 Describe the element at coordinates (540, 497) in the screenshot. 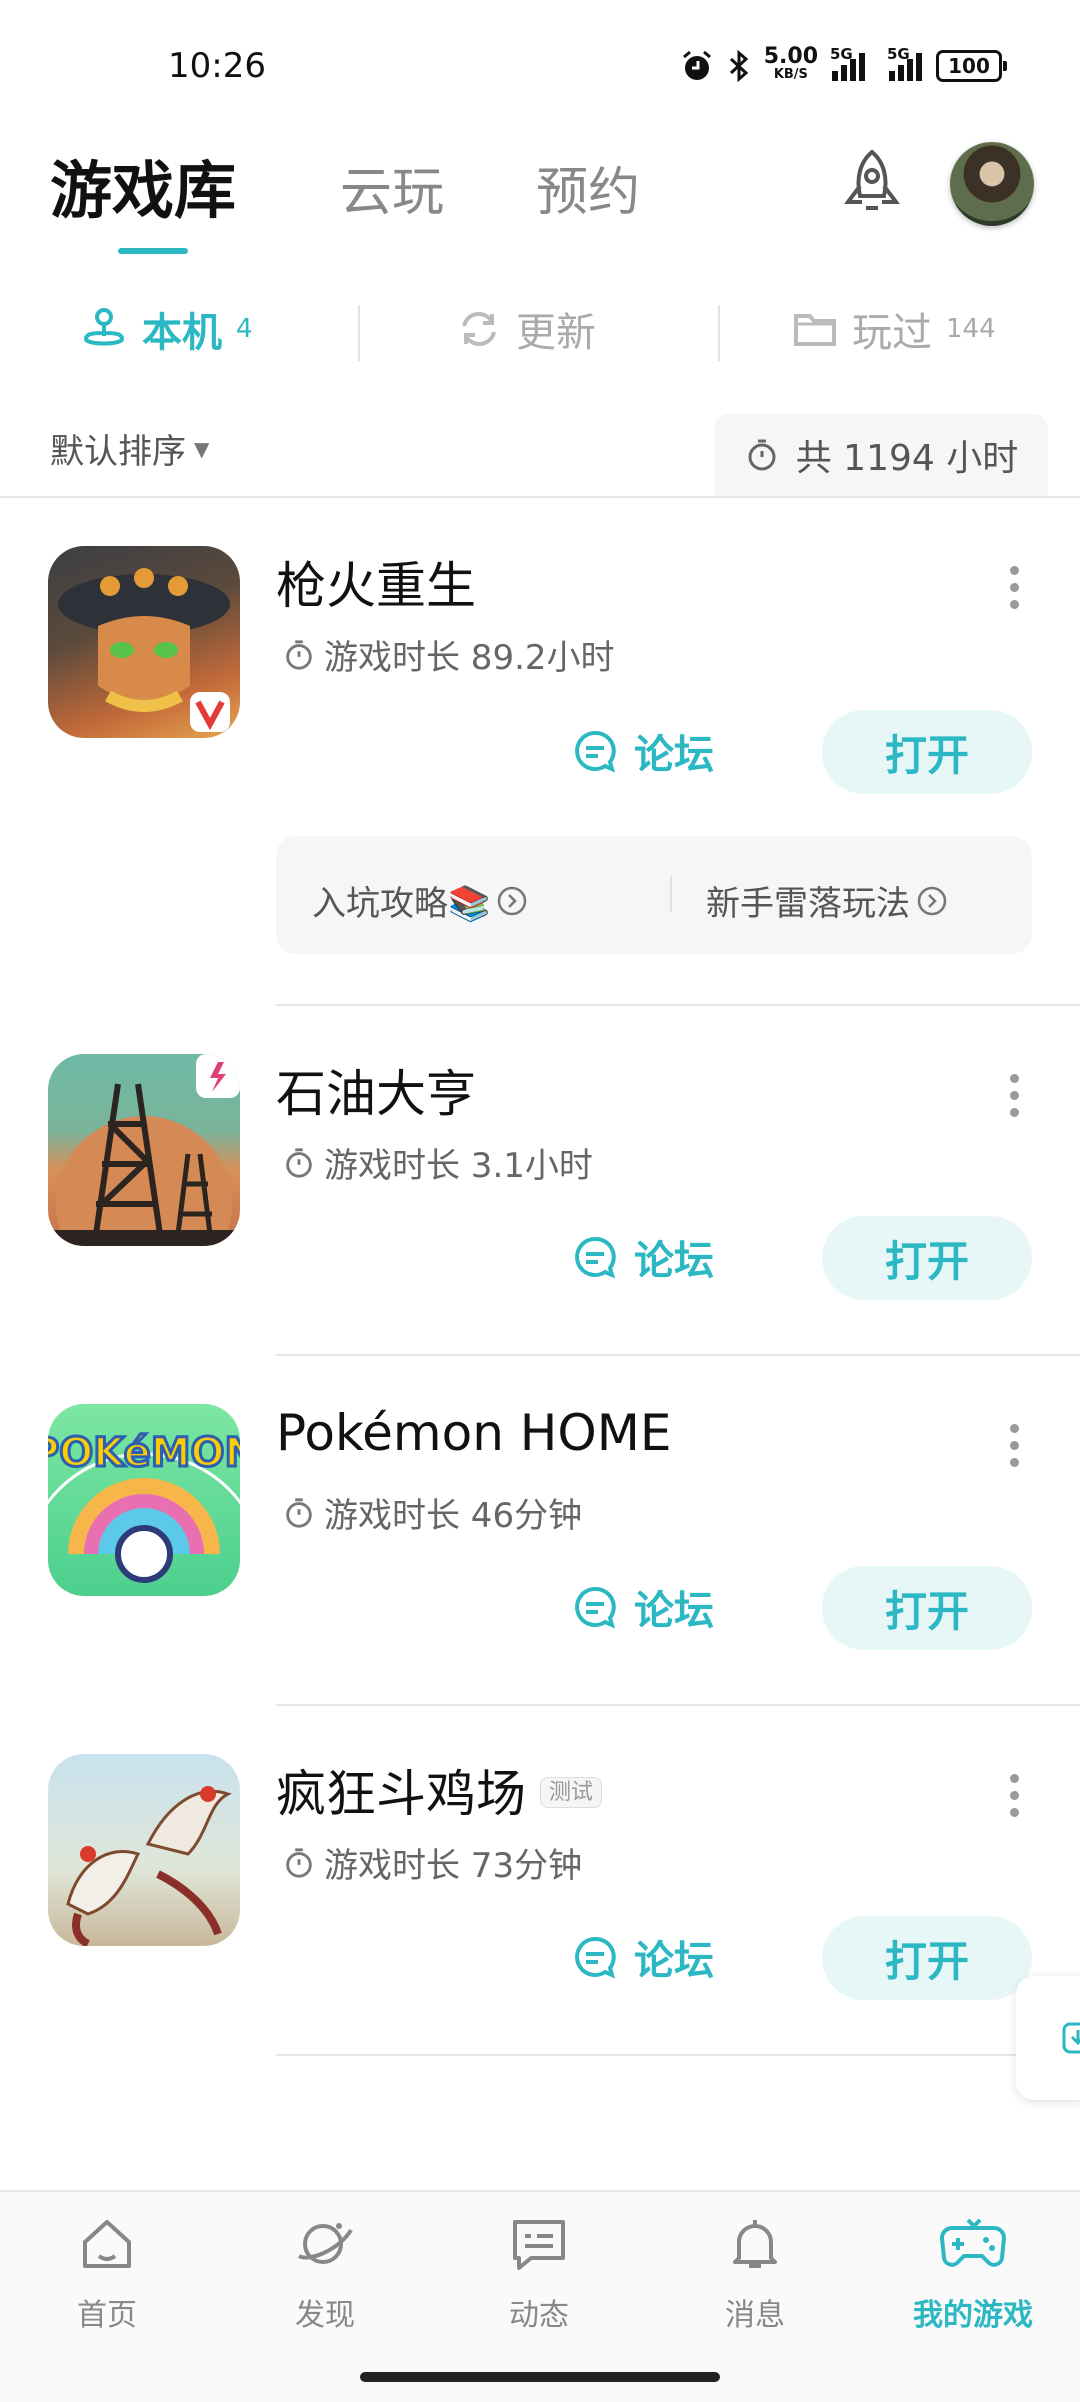

I see `header-divider` at that location.